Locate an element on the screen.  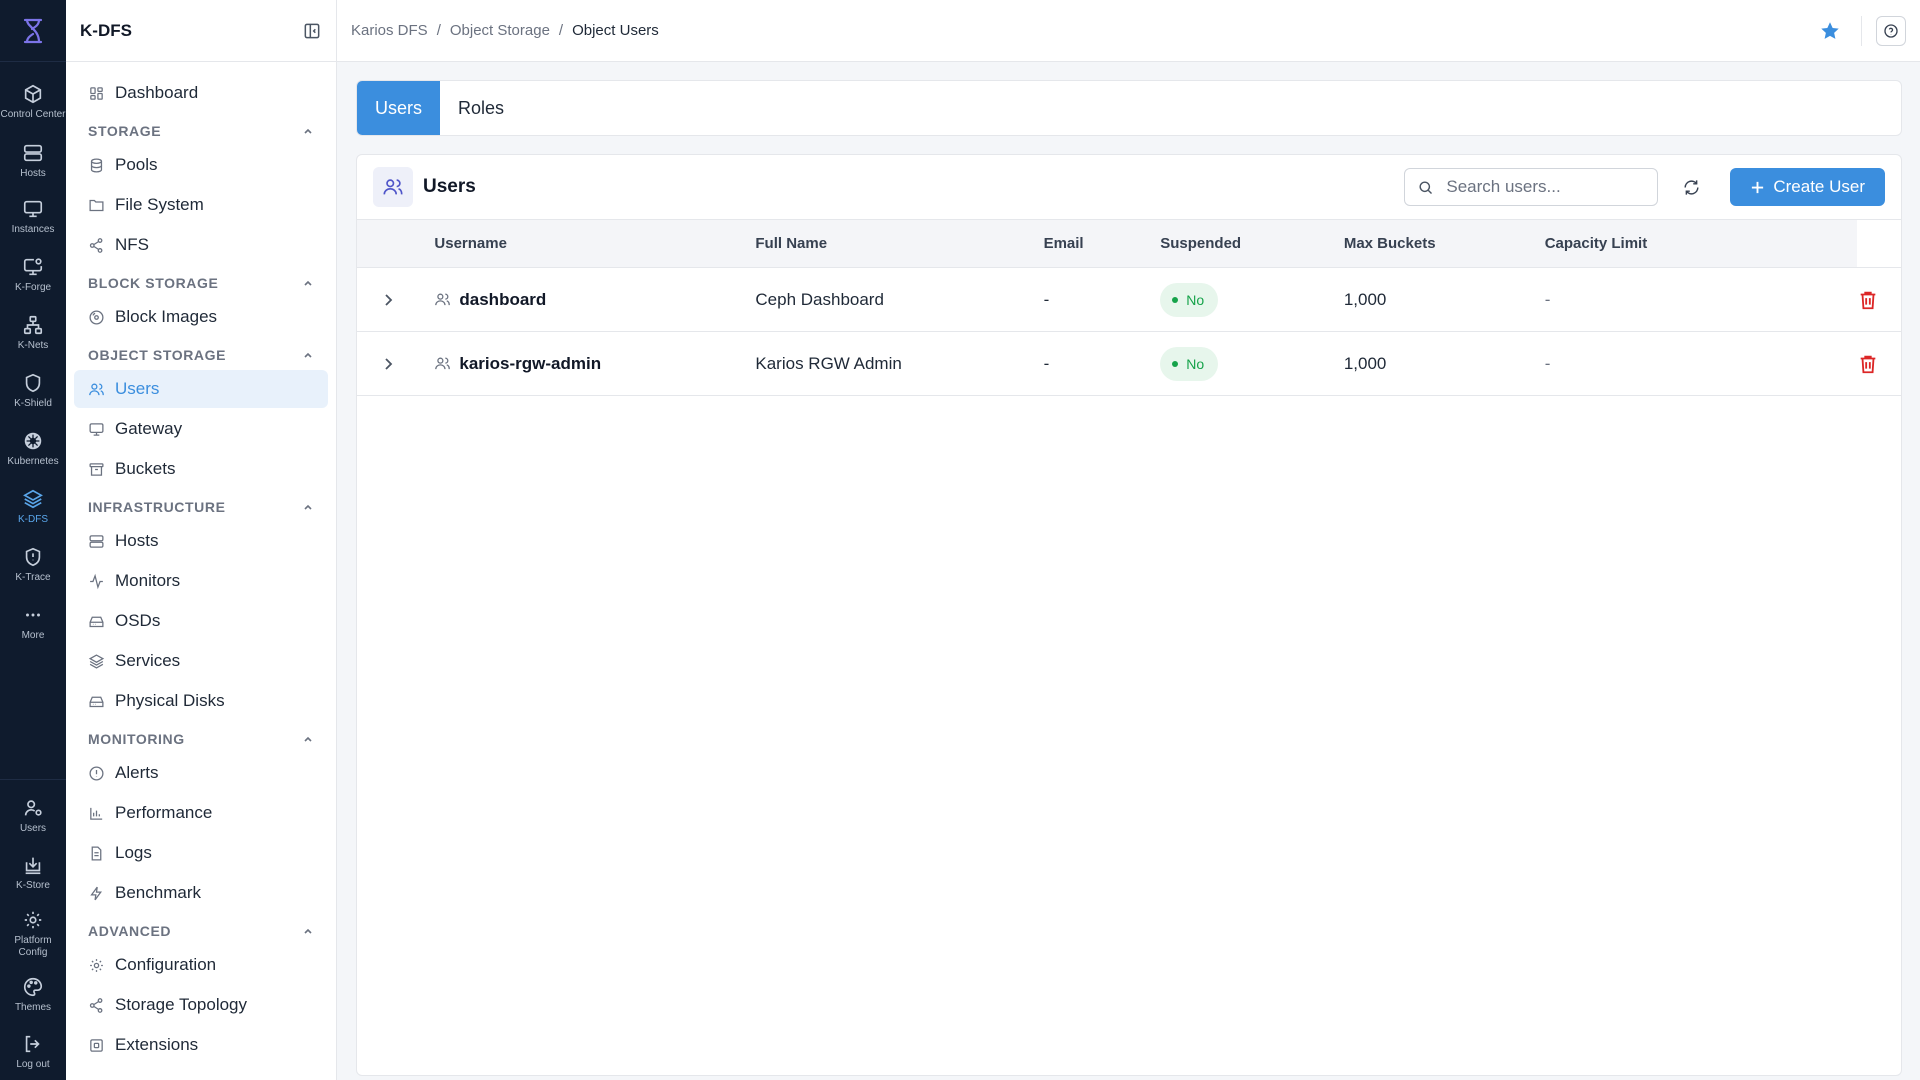
rail-item-k-shield: K-Shield is located at coordinates (33, 391).